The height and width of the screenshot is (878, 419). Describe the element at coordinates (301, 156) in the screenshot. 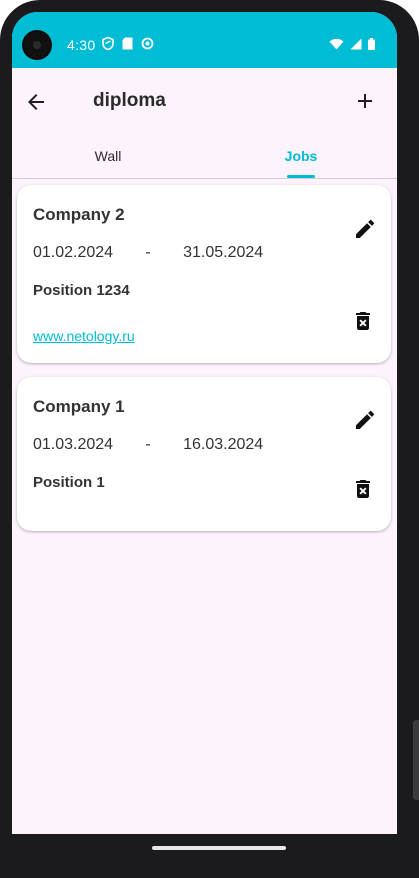

I see `tab-jobs: Jobs` at that location.